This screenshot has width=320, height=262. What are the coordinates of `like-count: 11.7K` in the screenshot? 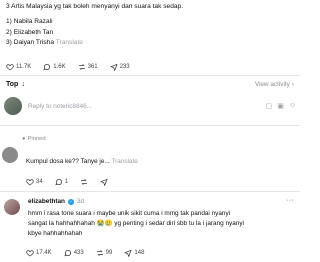 It's located at (24, 67).